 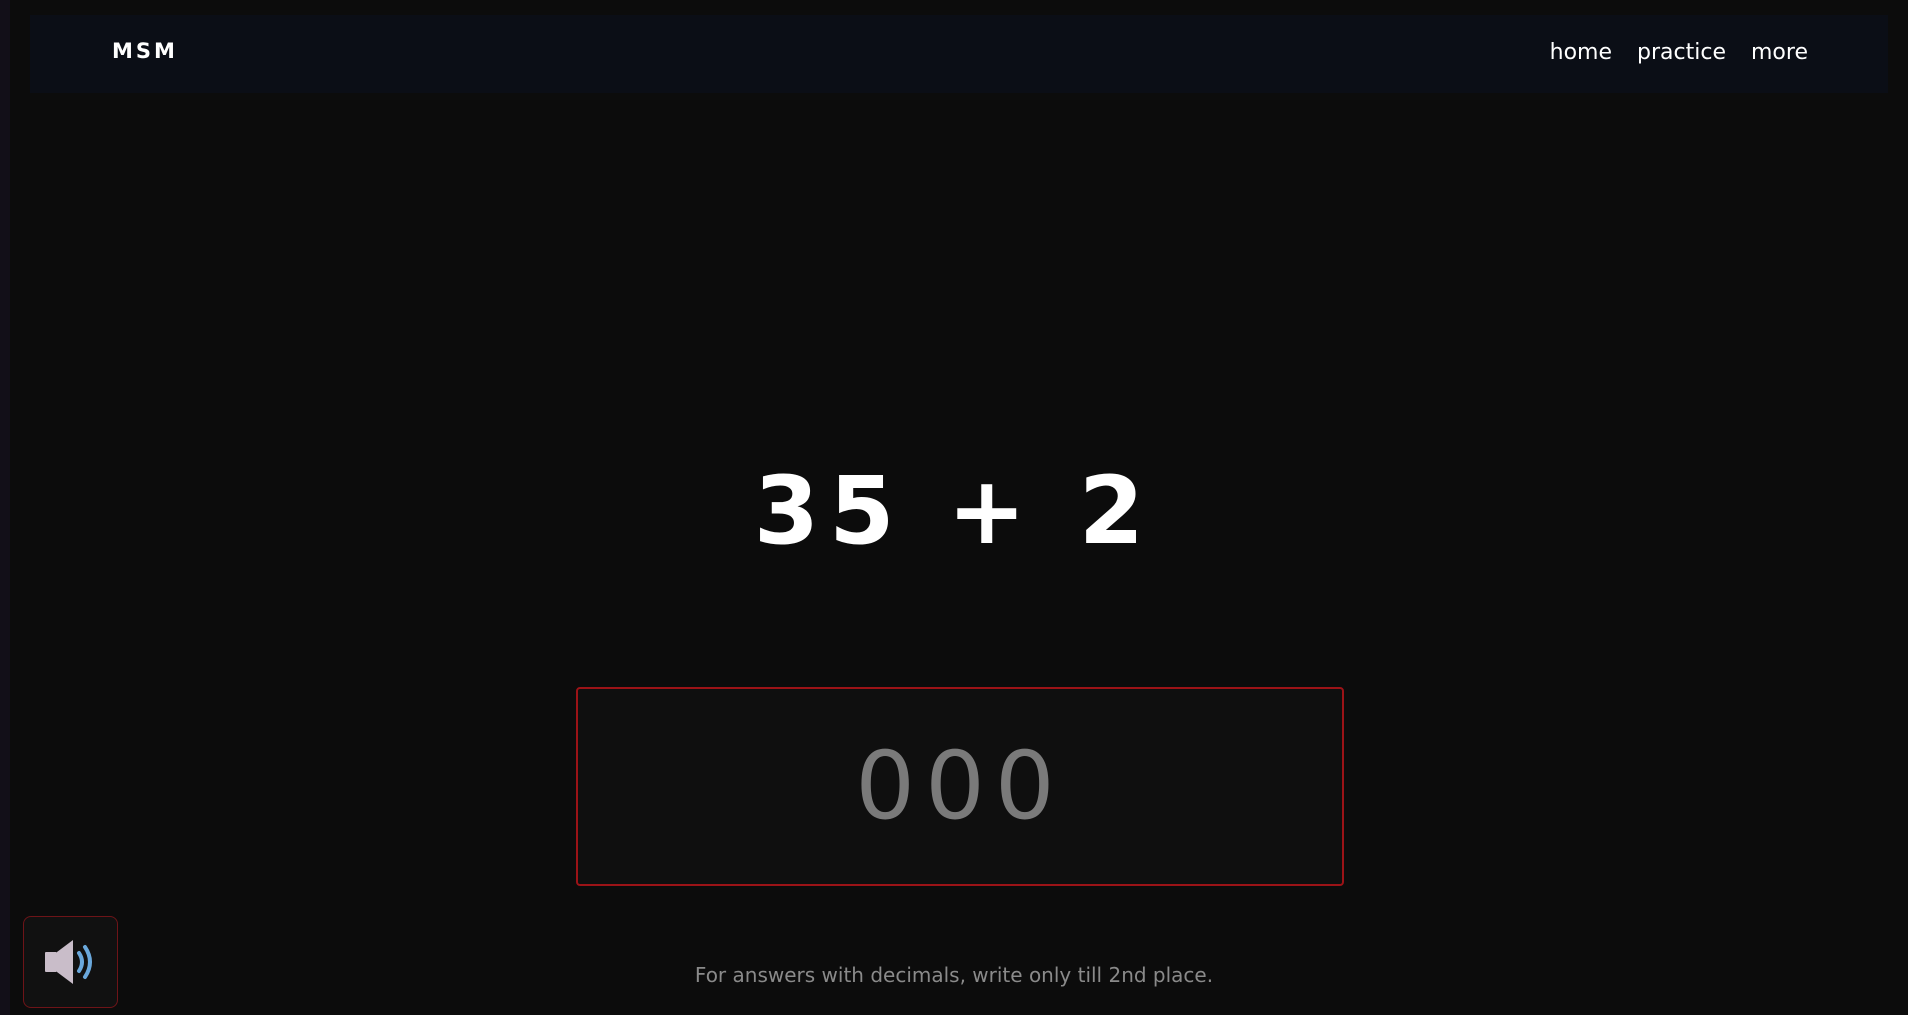 What do you see at coordinates (1581, 53) in the screenshot?
I see `nav-link-home: home` at bounding box center [1581, 53].